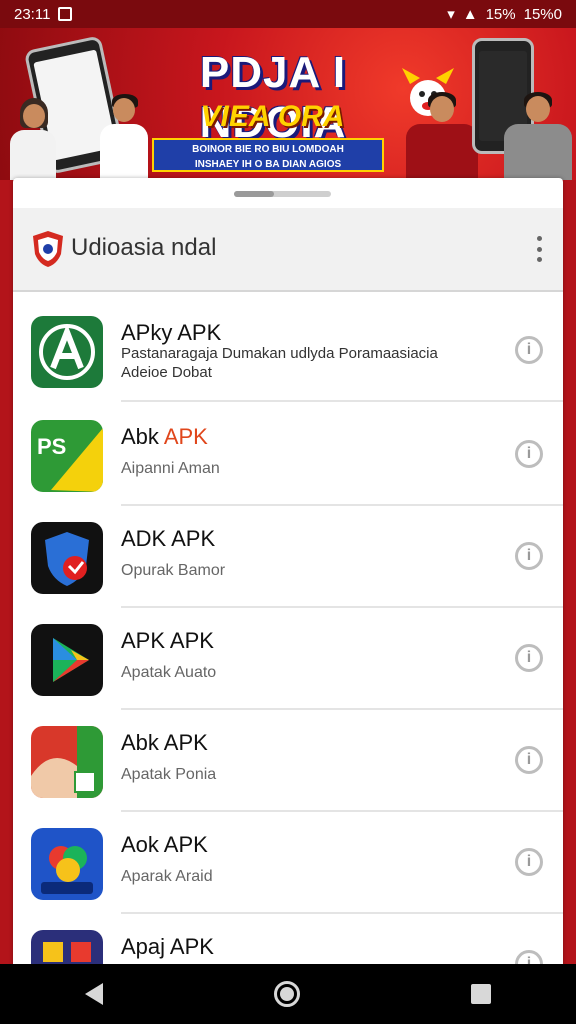  I want to click on list-item: APK APK Apatak Auato i, so click(288, 659).